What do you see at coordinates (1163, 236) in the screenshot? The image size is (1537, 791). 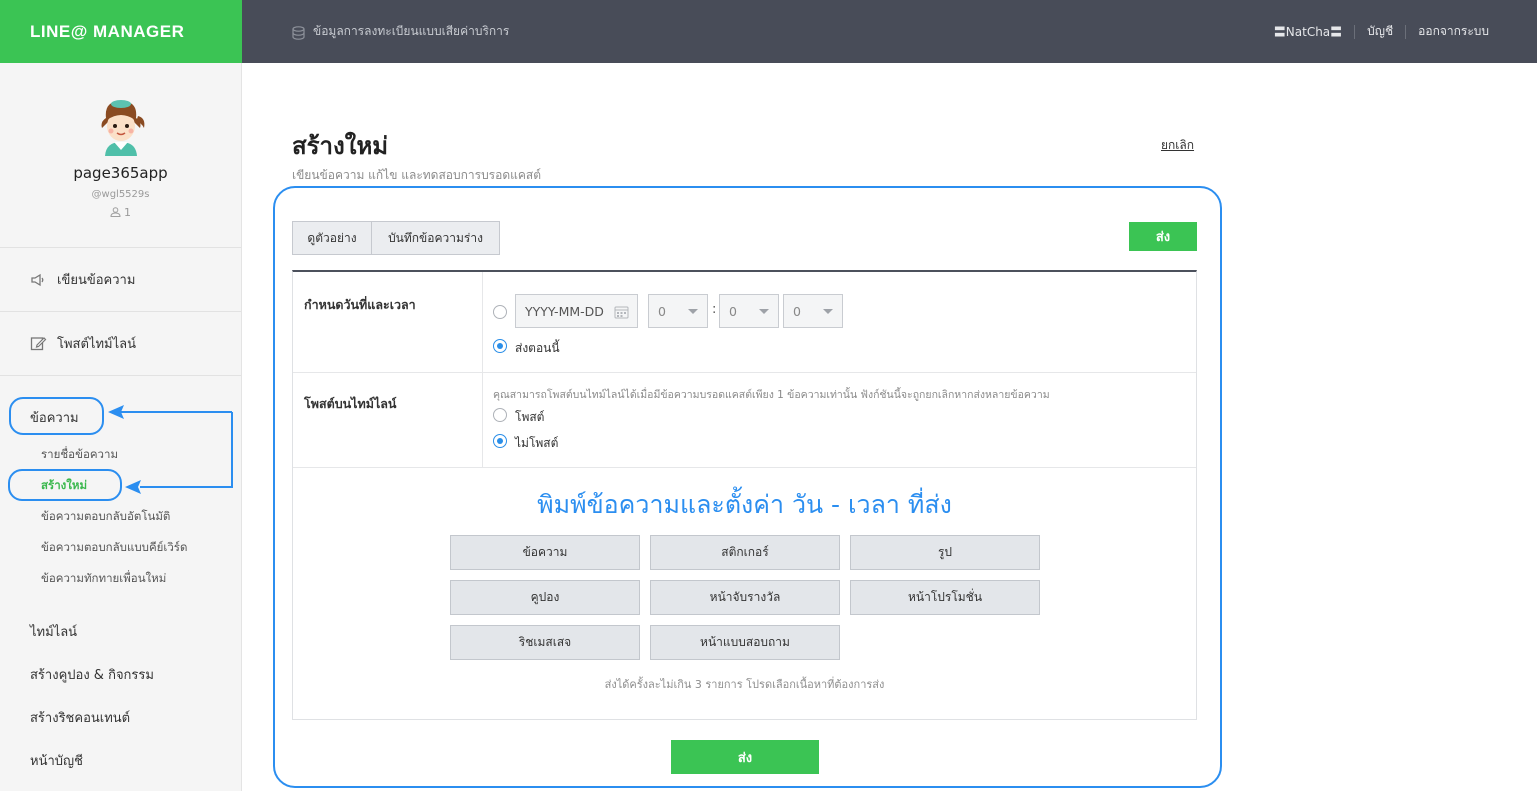 I see `send-button-top: ส่ง` at bounding box center [1163, 236].